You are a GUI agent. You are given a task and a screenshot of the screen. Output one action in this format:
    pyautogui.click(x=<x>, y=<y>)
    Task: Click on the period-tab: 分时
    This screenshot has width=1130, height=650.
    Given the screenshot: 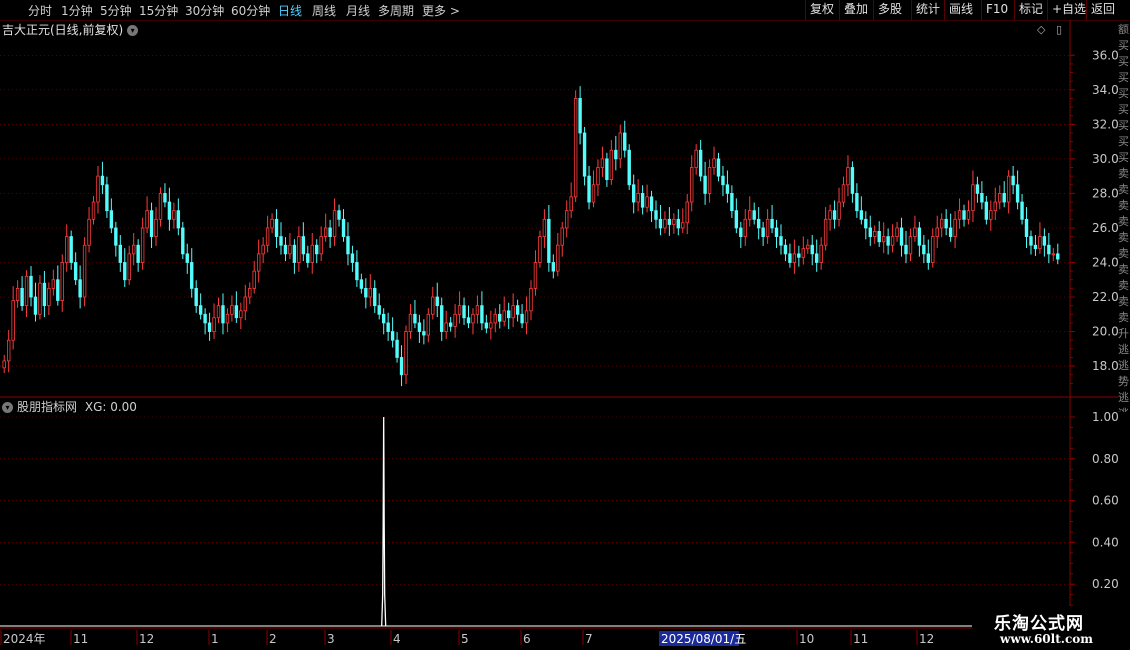 What is the action you would take?
    pyautogui.click(x=40, y=10)
    